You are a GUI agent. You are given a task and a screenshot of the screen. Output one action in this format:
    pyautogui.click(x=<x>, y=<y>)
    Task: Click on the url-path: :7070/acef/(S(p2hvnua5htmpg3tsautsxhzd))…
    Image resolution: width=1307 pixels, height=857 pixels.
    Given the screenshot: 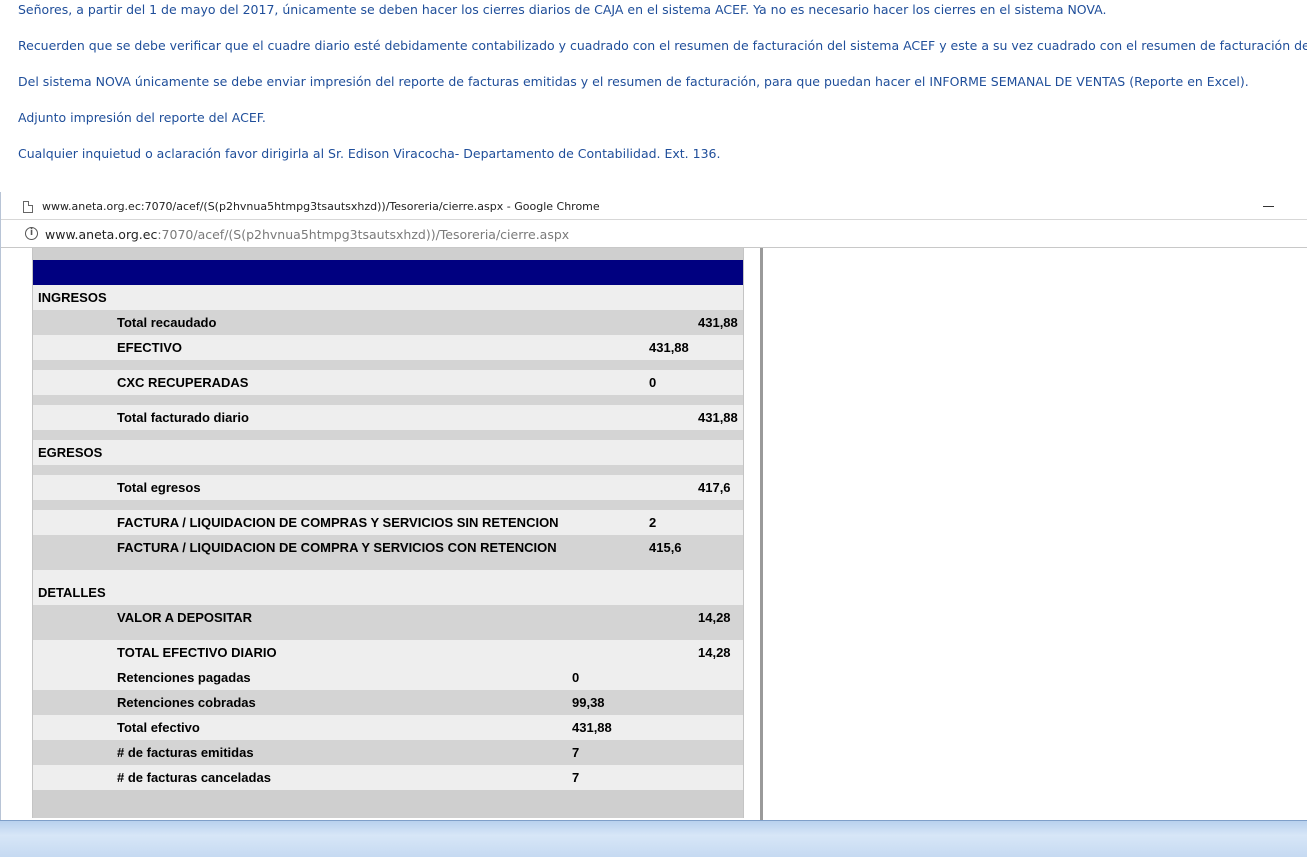 What is the action you would take?
    pyautogui.click(x=363, y=234)
    